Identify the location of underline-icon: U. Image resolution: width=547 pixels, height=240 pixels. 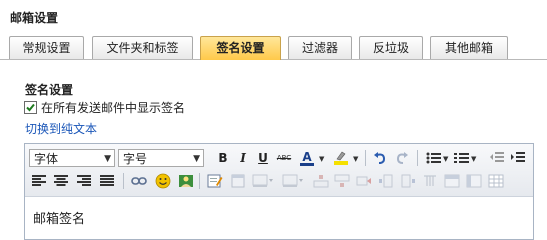
(263, 158).